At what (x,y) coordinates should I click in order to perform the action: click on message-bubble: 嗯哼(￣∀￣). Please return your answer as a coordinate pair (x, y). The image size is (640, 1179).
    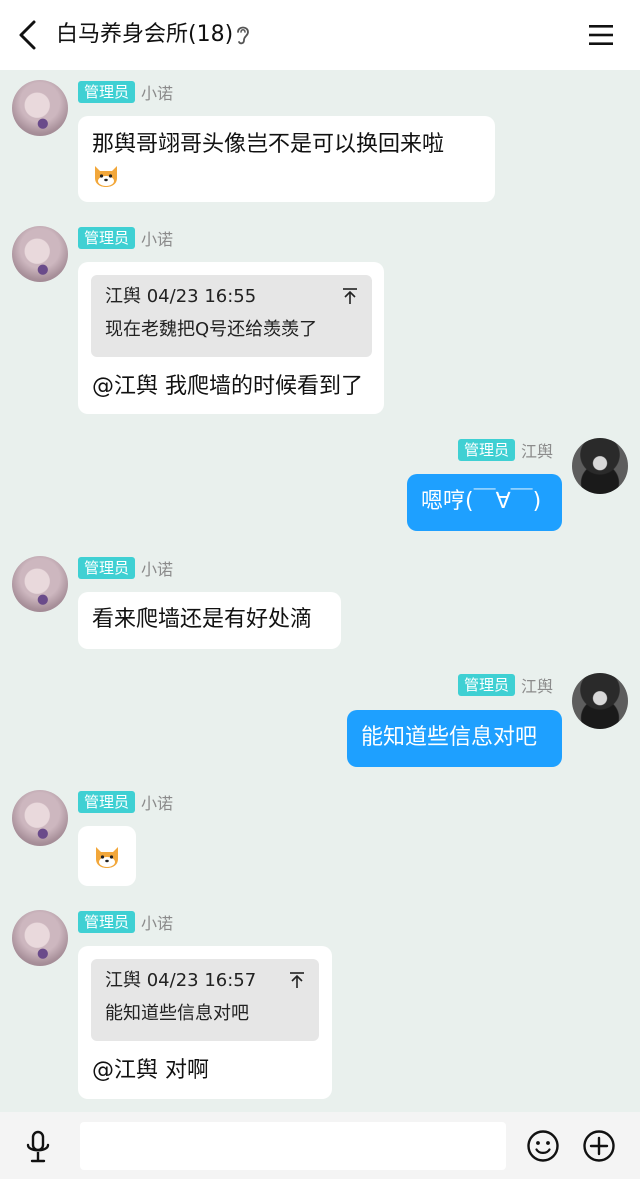
    Looking at the image, I should click on (484, 502).